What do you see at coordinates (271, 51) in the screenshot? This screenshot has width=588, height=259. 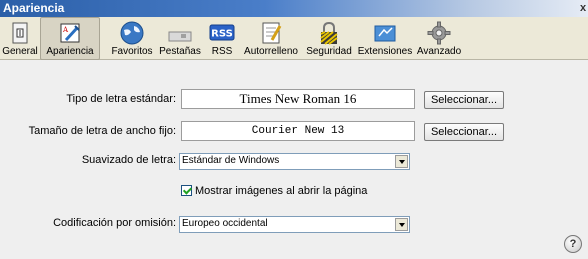 I see `tab-label: Autorrelleno` at bounding box center [271, 51].